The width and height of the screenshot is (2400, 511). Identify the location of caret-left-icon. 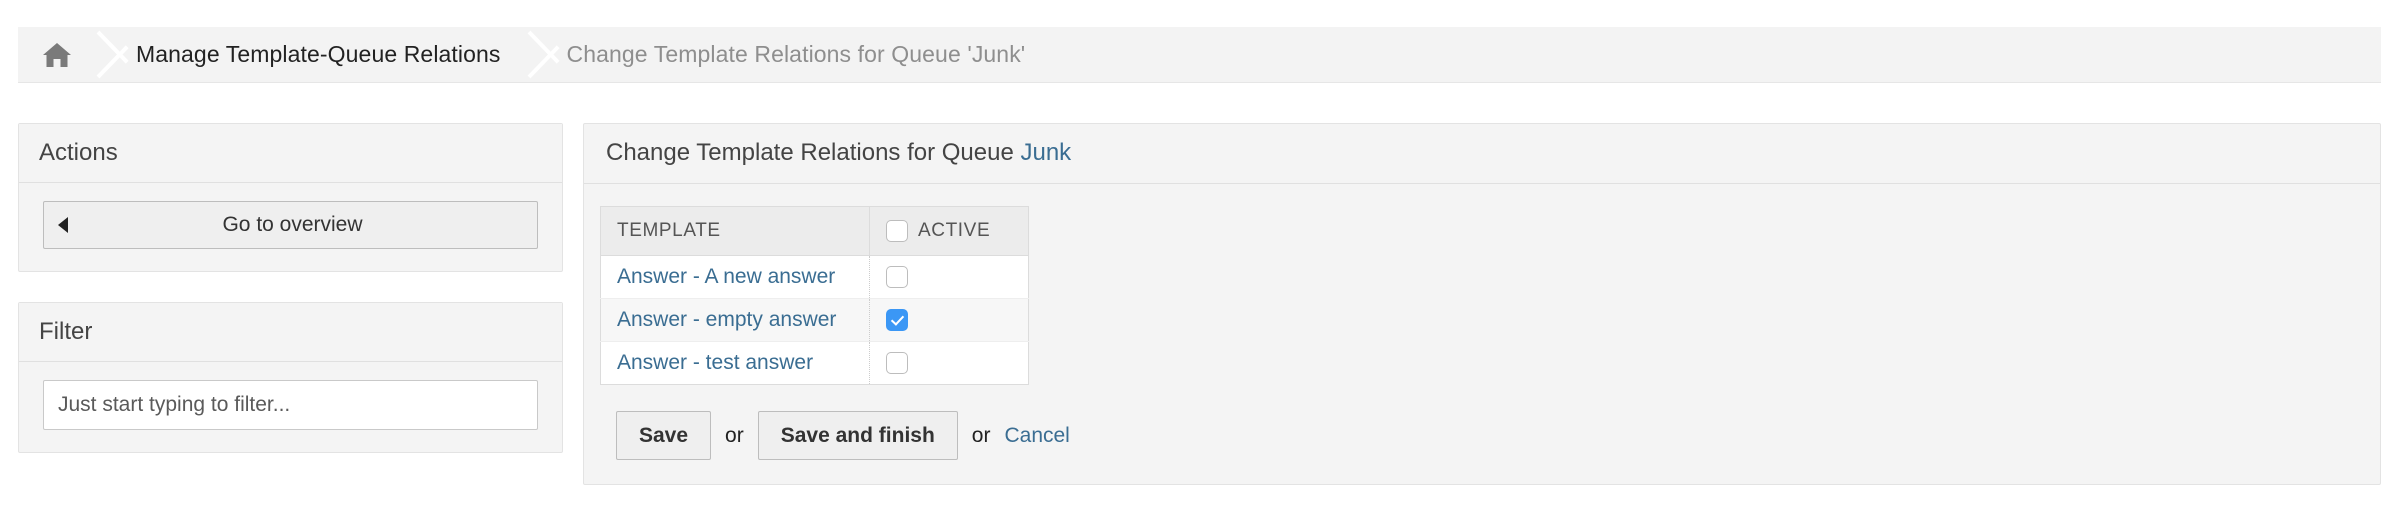
(63, 225).